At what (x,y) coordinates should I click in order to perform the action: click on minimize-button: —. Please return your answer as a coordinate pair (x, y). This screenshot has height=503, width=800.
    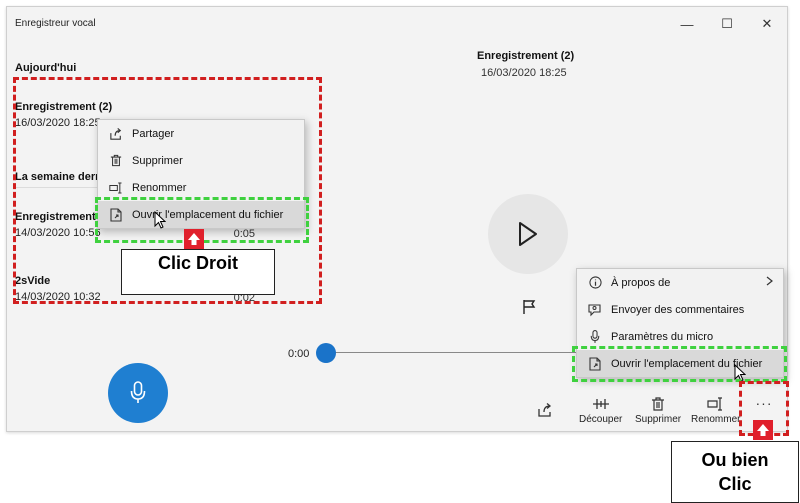
    Looking at the image, I should click on (687, 24).